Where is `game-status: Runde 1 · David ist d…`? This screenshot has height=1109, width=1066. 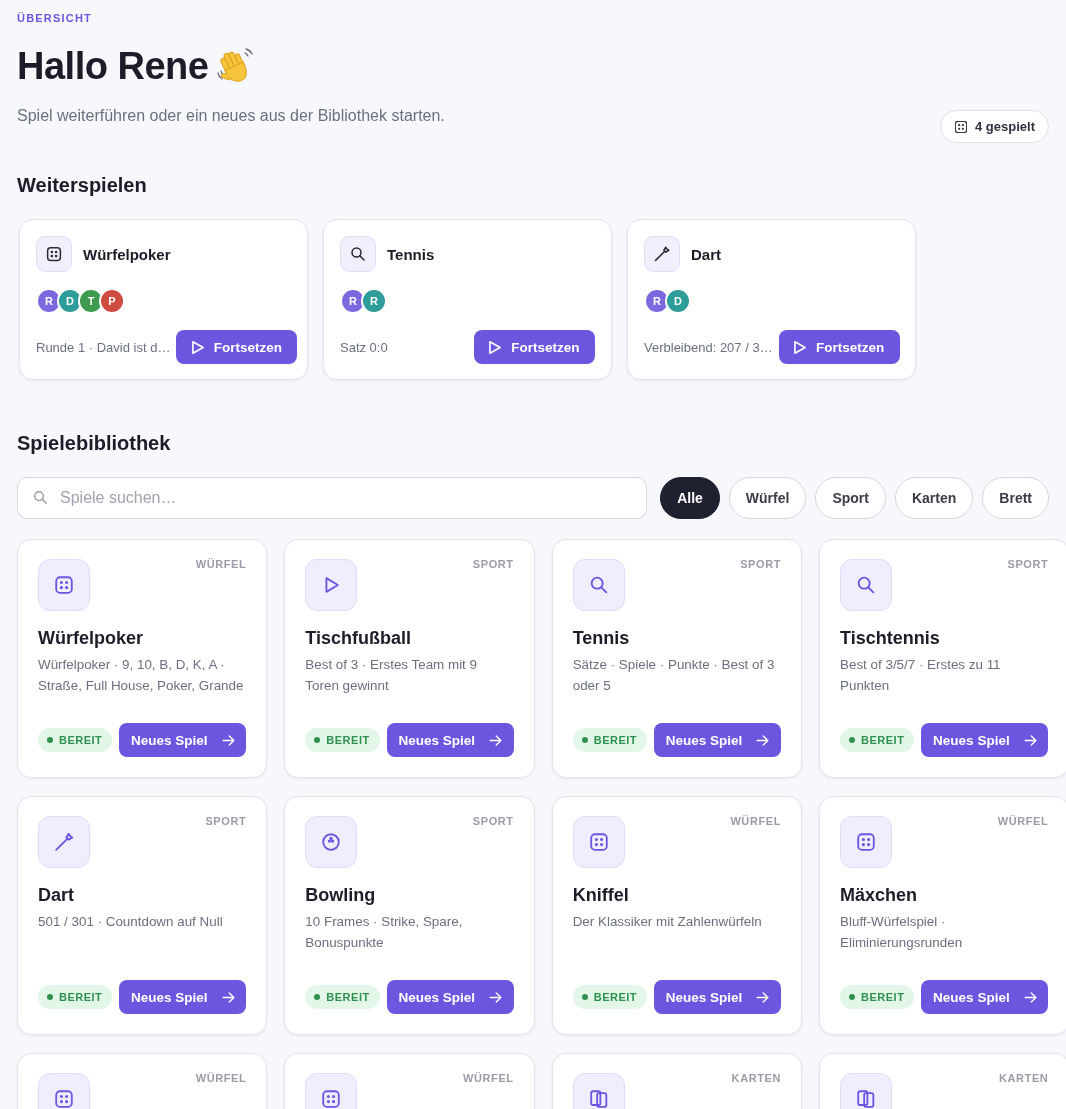 game-status: Runde 1 · David ist d… is located at coordinates (103, 347).